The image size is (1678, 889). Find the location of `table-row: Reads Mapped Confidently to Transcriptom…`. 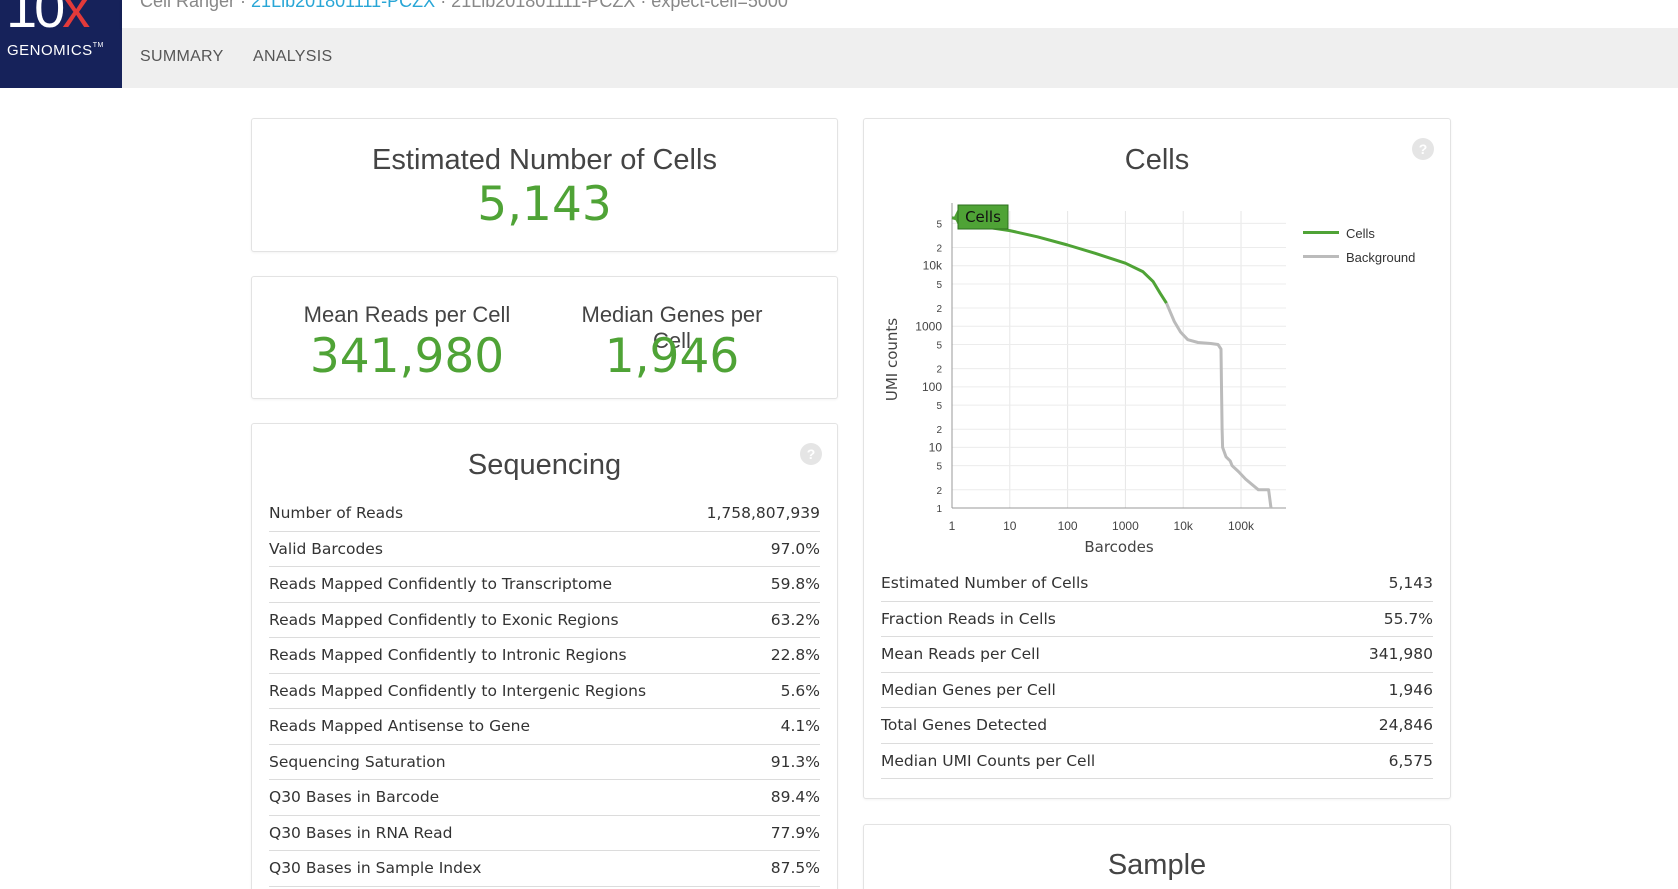

table-row: Reads Mapped Confidently to Transcriptom… is located at coordinates (544, 585).